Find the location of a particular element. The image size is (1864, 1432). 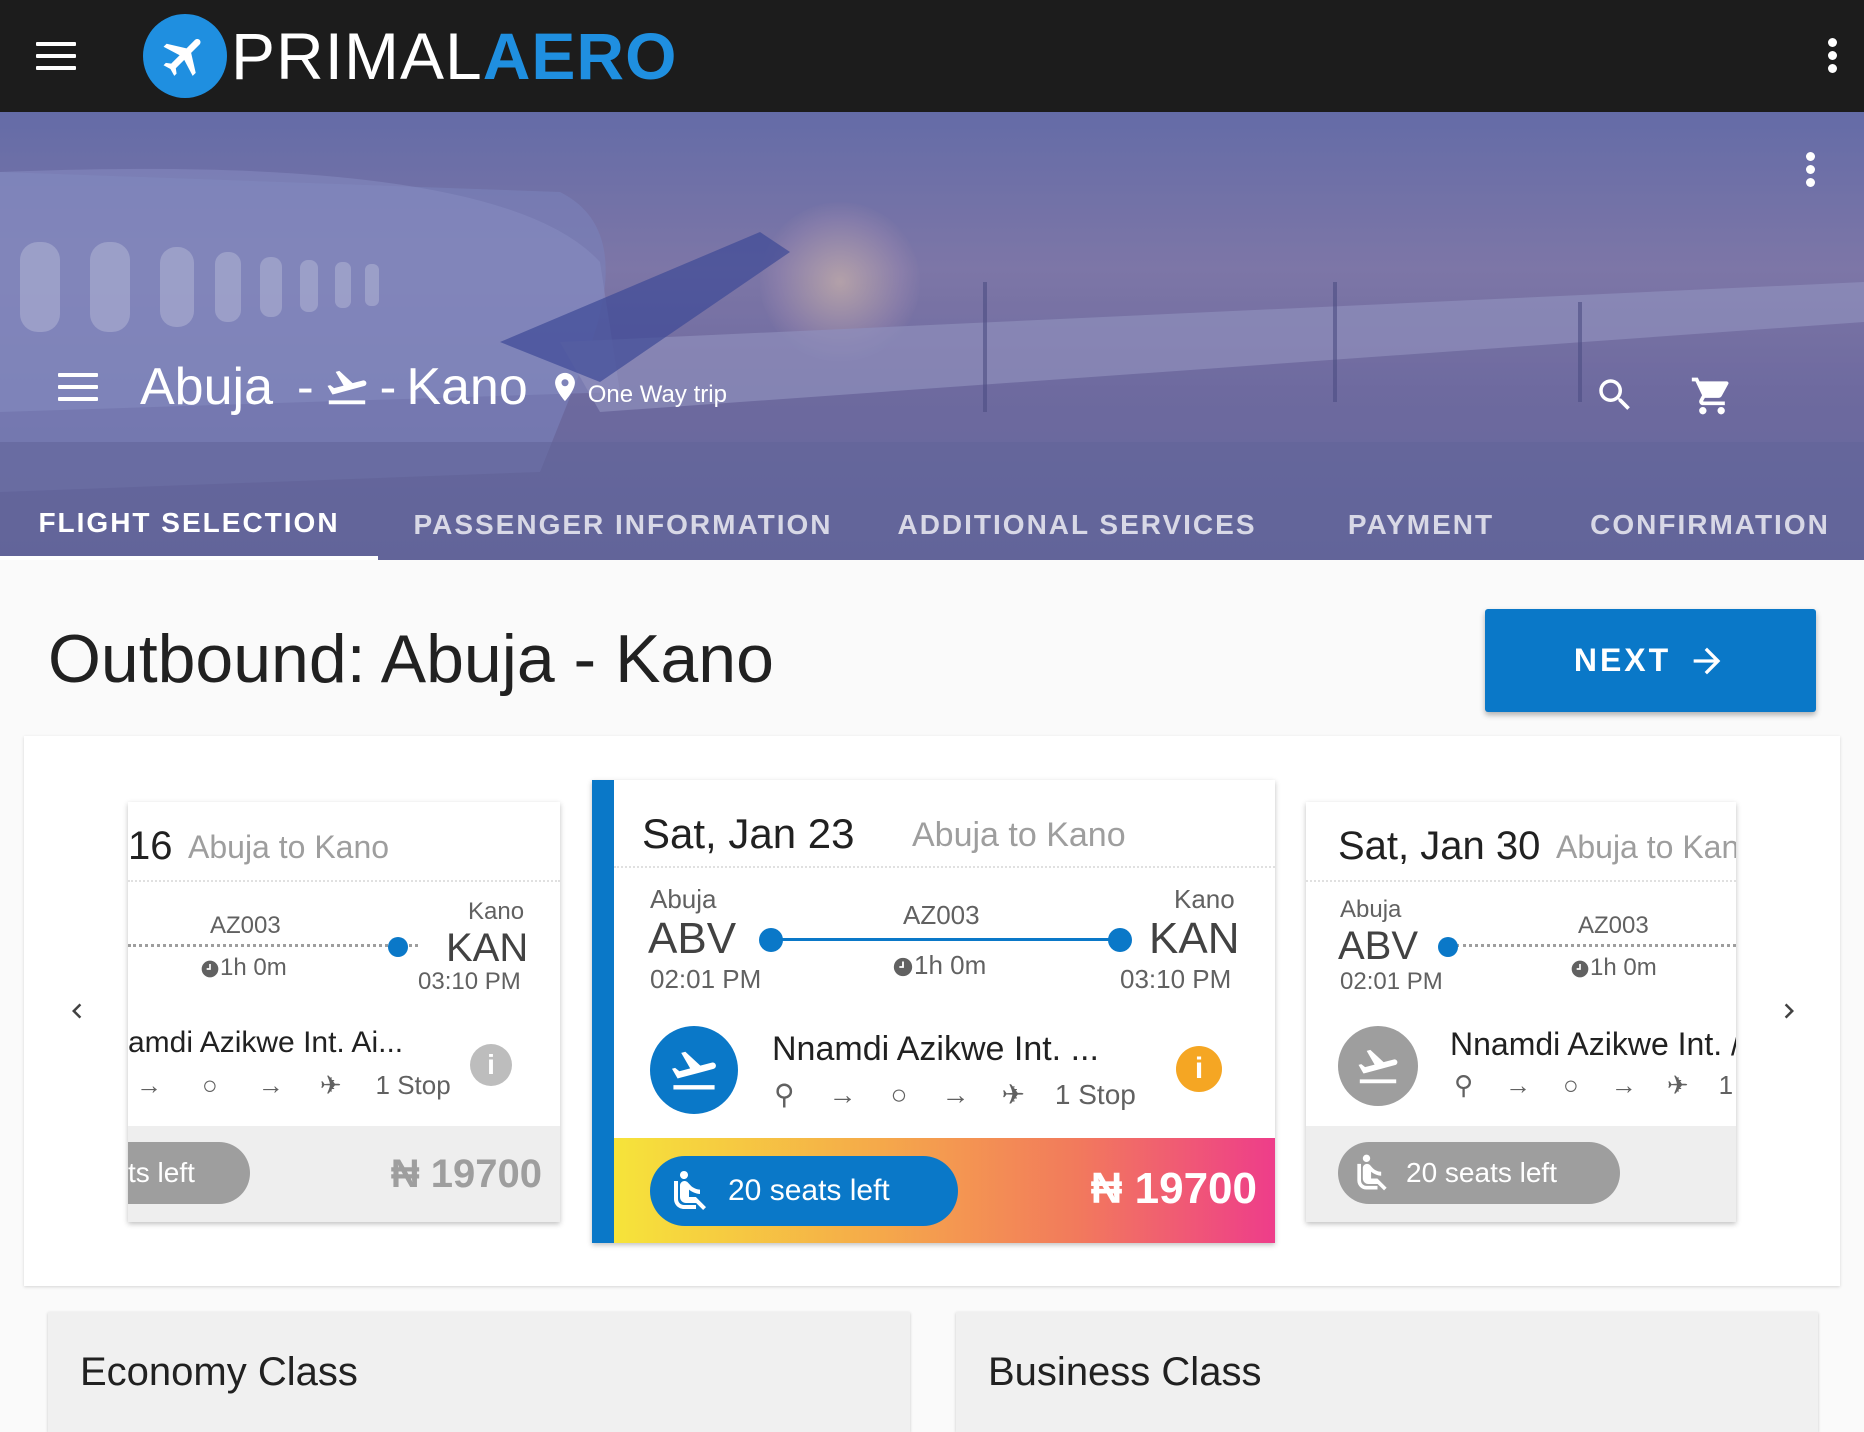

airplane-icon: ✈ is located at coordinates (1677, 1085).